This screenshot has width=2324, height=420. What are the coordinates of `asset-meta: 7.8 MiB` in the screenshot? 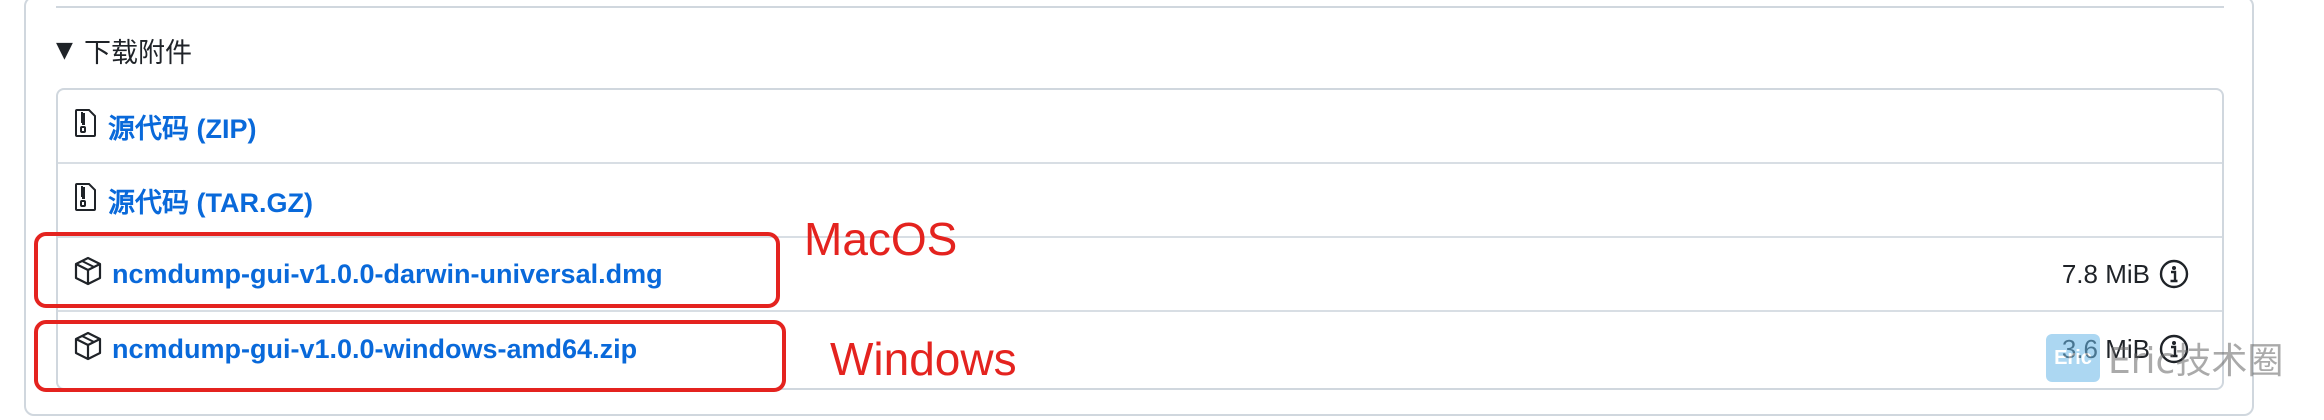 It's located at (2126, 274).